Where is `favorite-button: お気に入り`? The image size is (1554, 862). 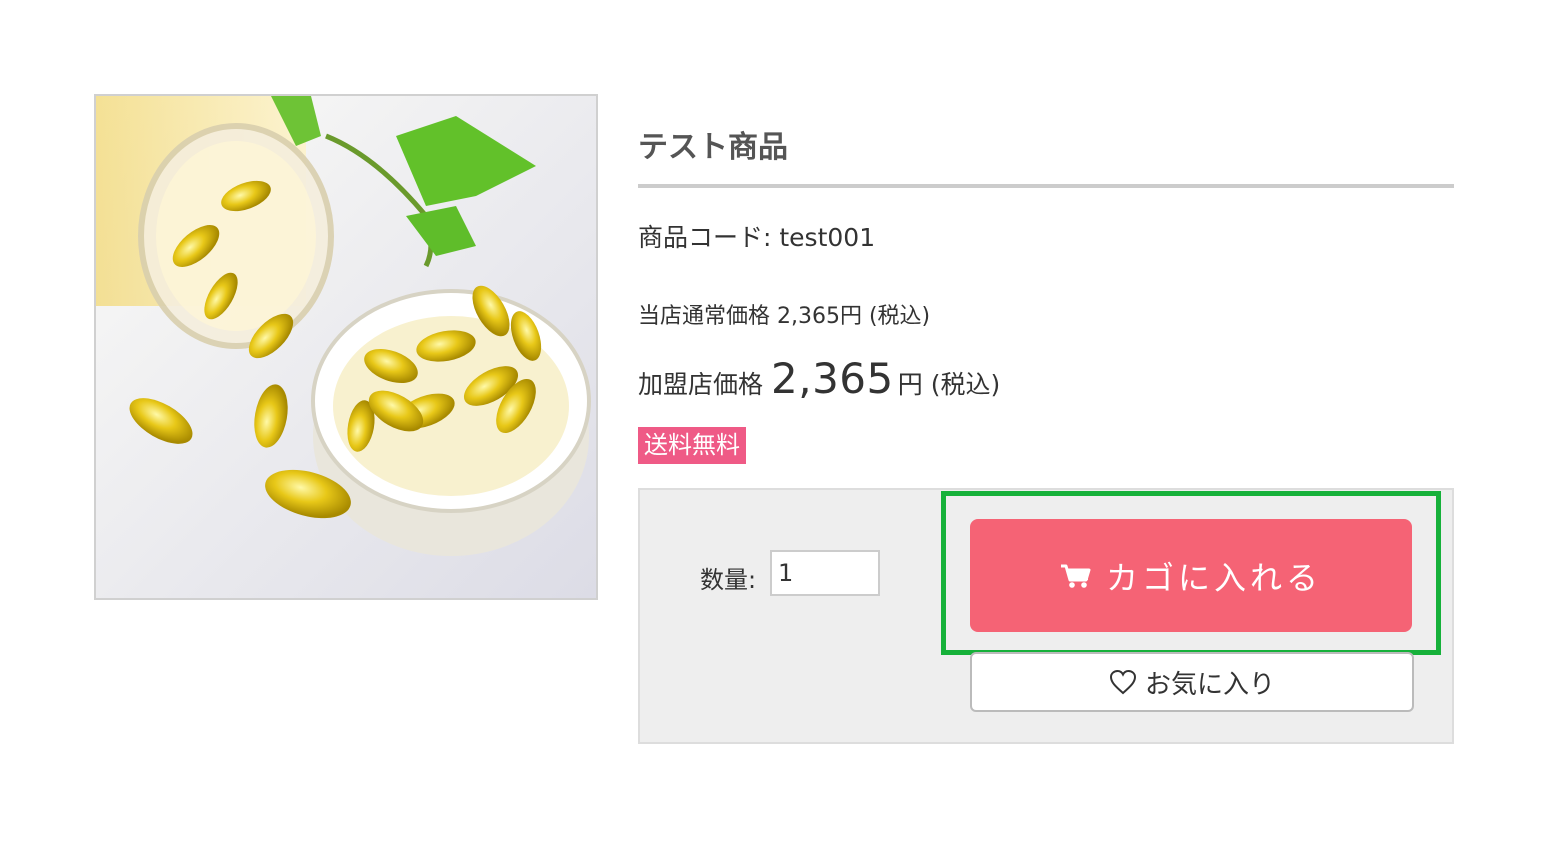
favorite-button: お気に入り is located at coordinates (1192, 682).